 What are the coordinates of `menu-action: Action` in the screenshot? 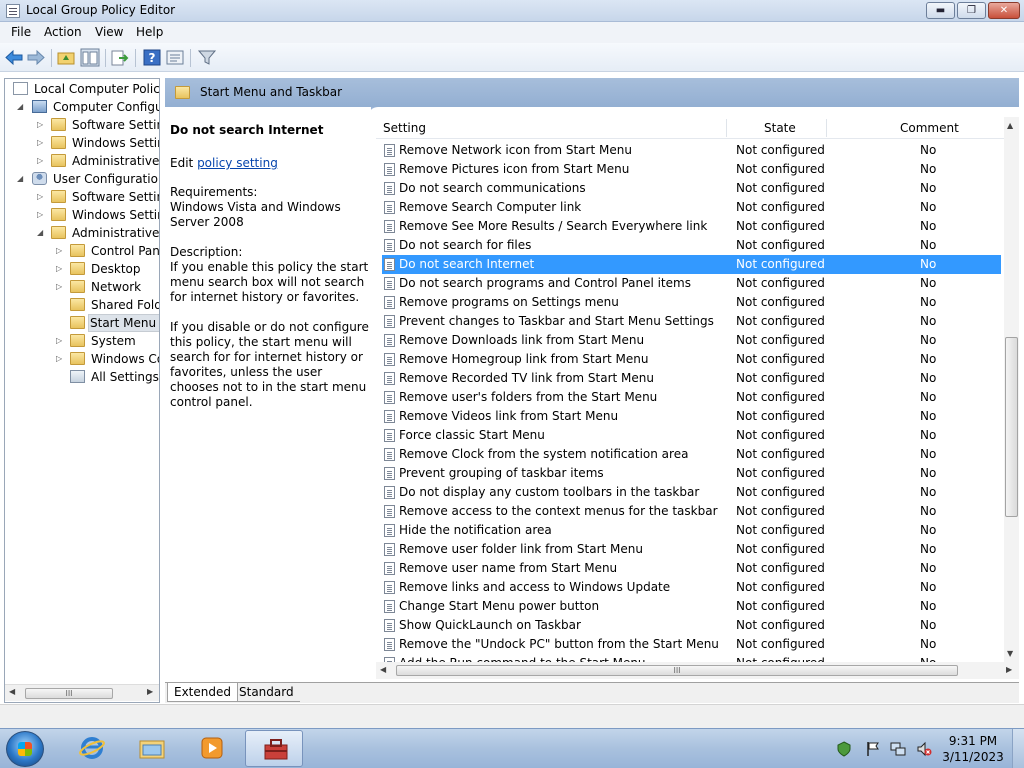 It's located at (63, 32).